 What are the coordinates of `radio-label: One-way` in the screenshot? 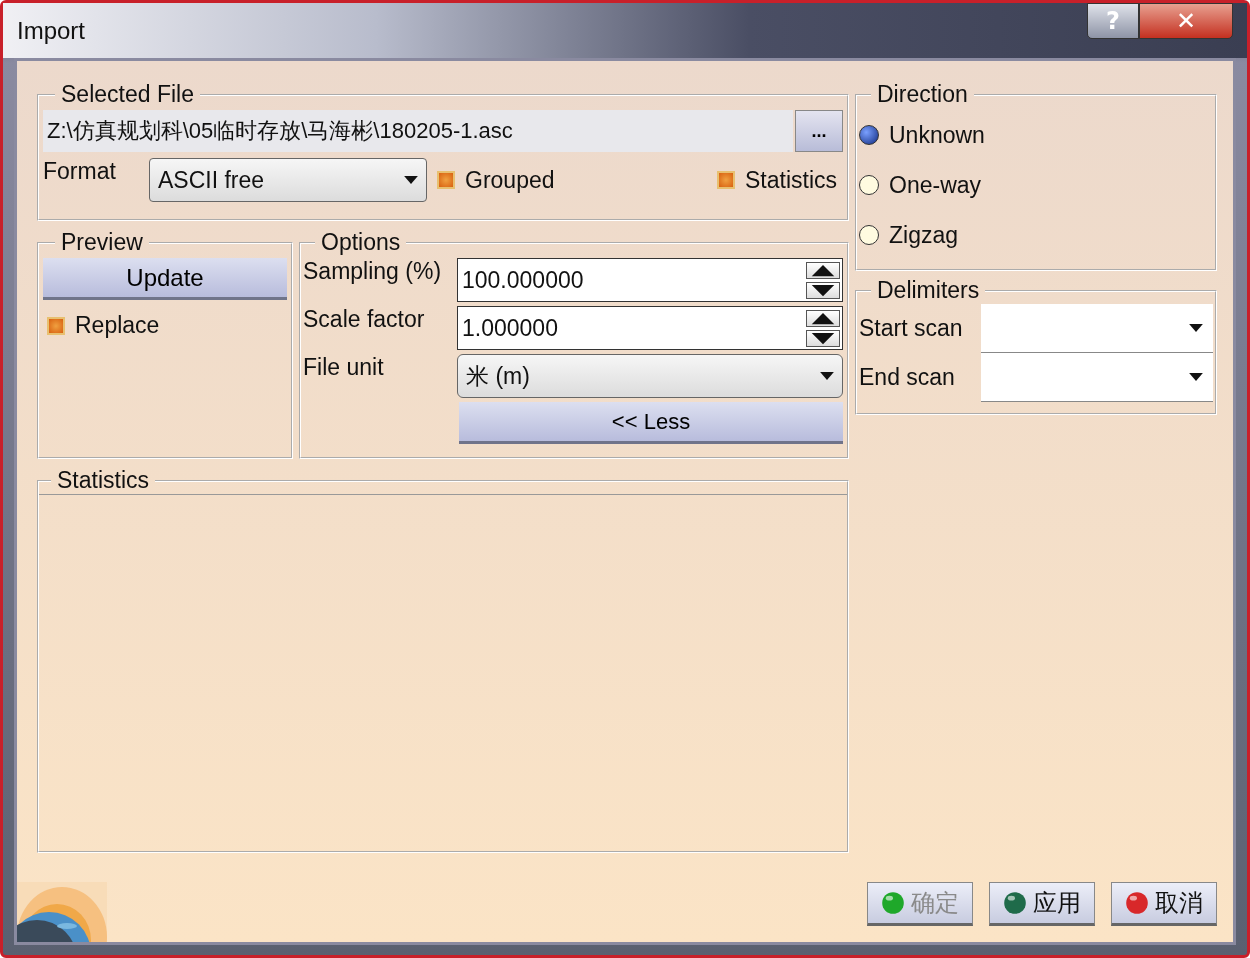 It's located at (935, 185).